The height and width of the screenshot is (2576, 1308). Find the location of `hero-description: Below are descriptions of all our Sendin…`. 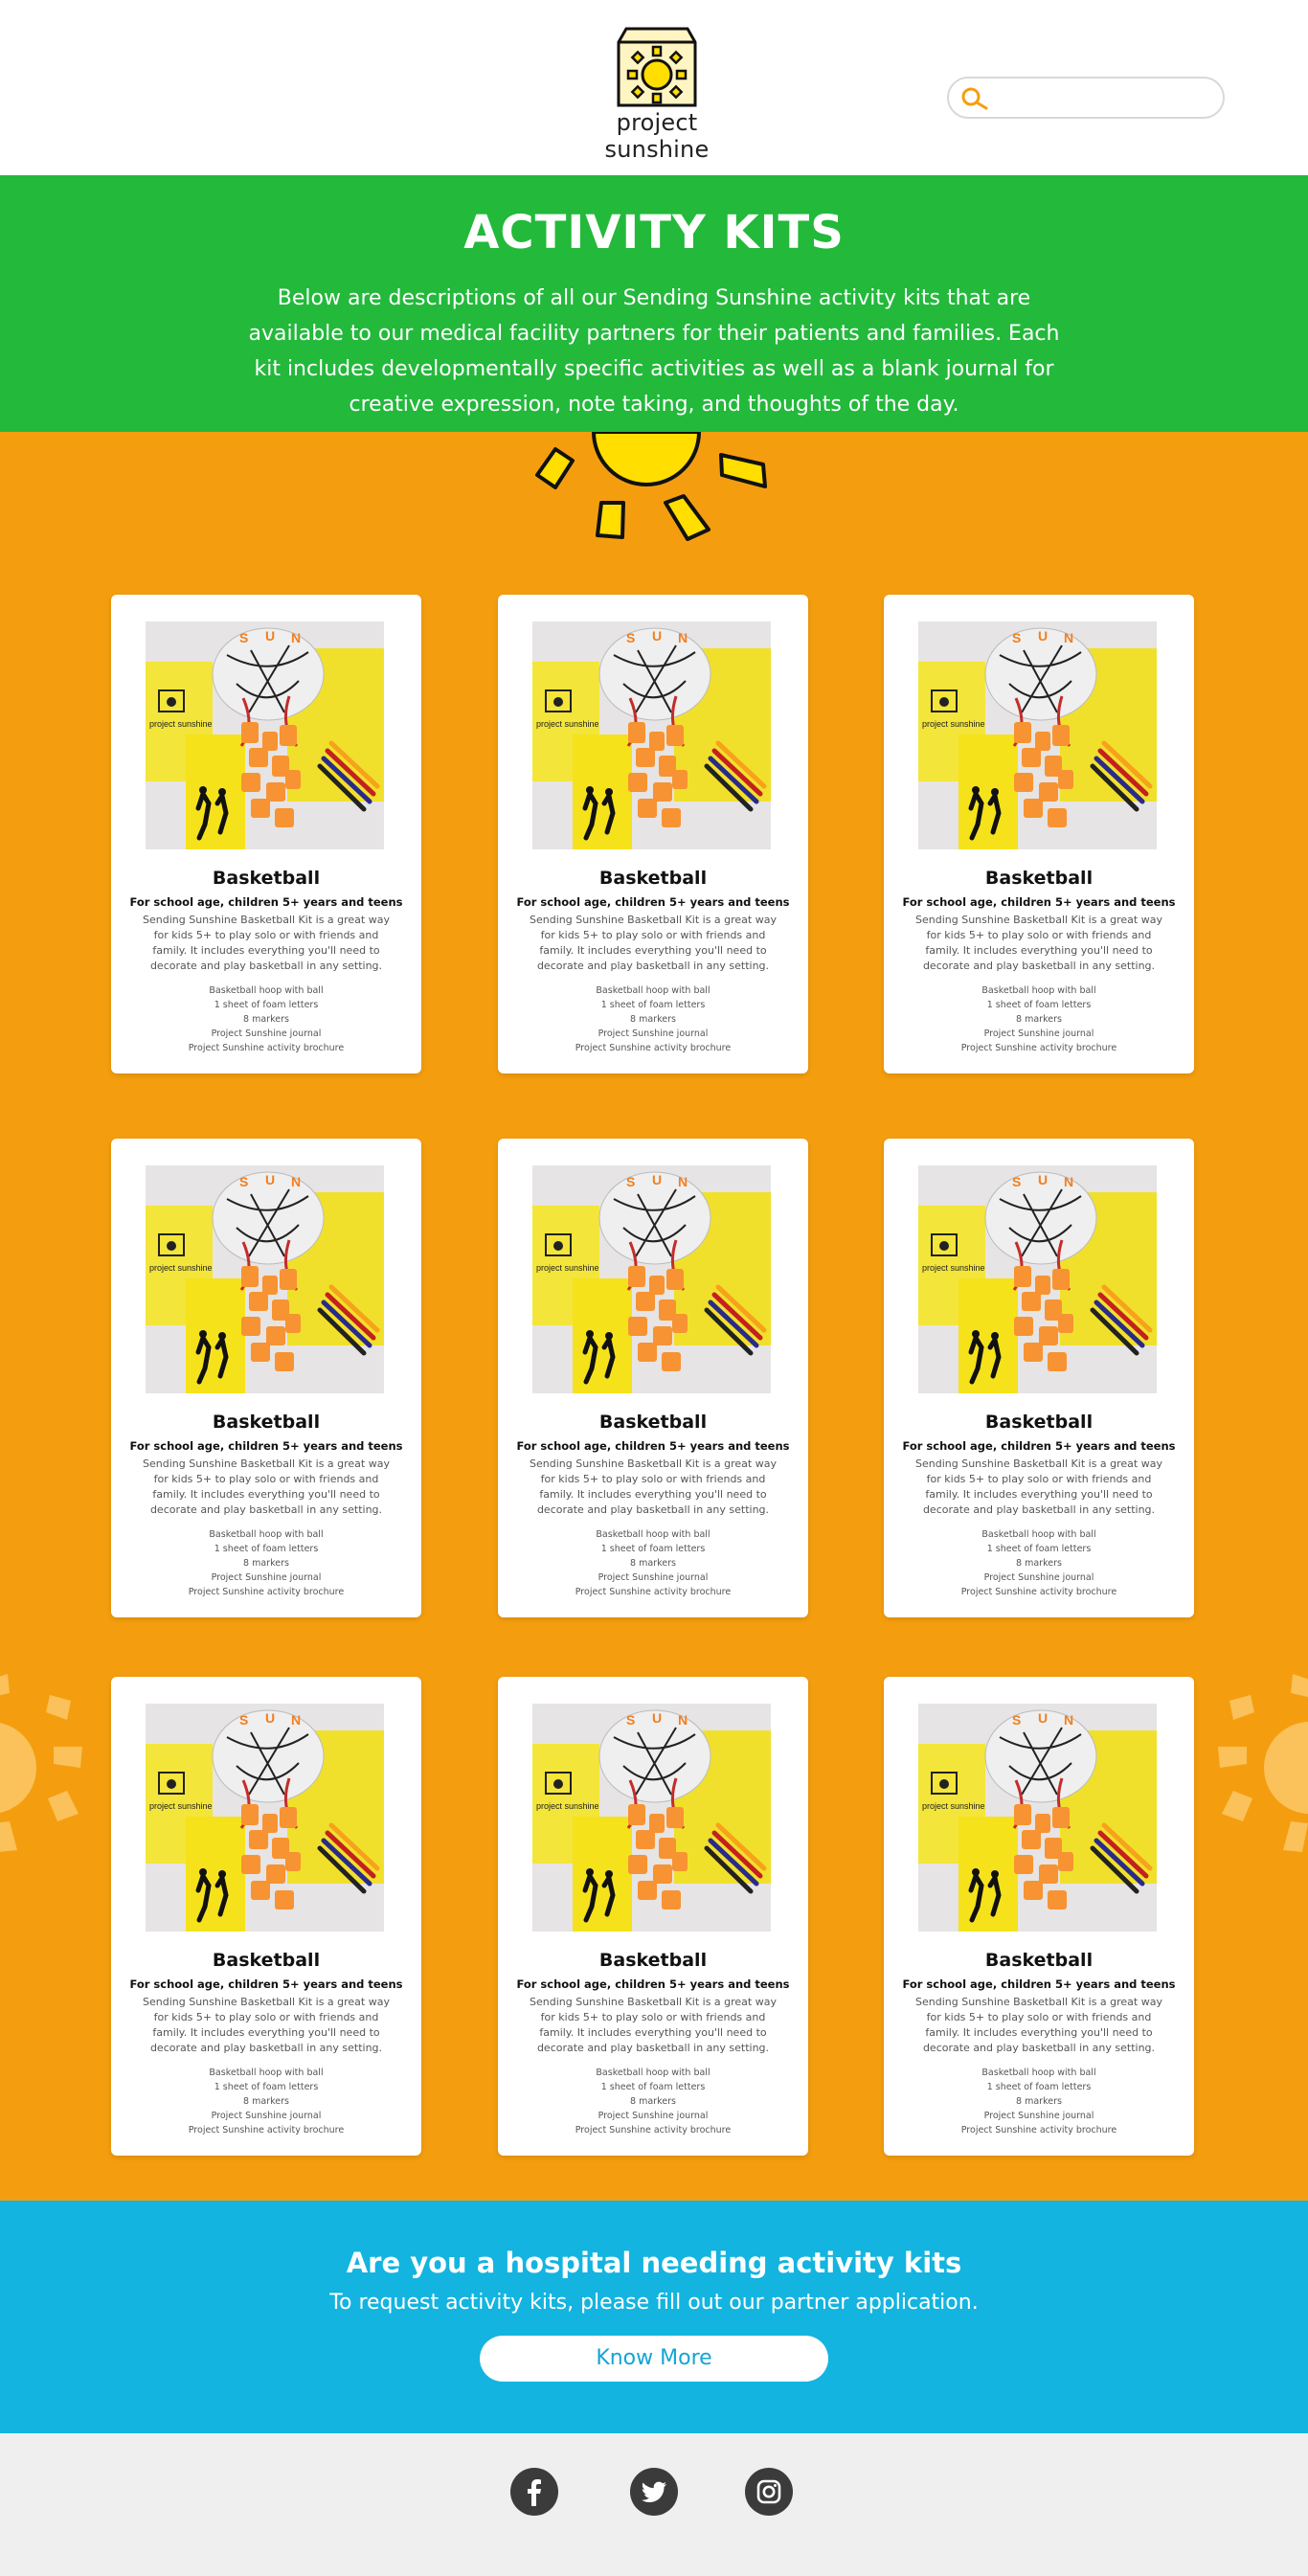

hero-description: Below are descriptions of all our Sendin… is located at coordinates (654, 351).